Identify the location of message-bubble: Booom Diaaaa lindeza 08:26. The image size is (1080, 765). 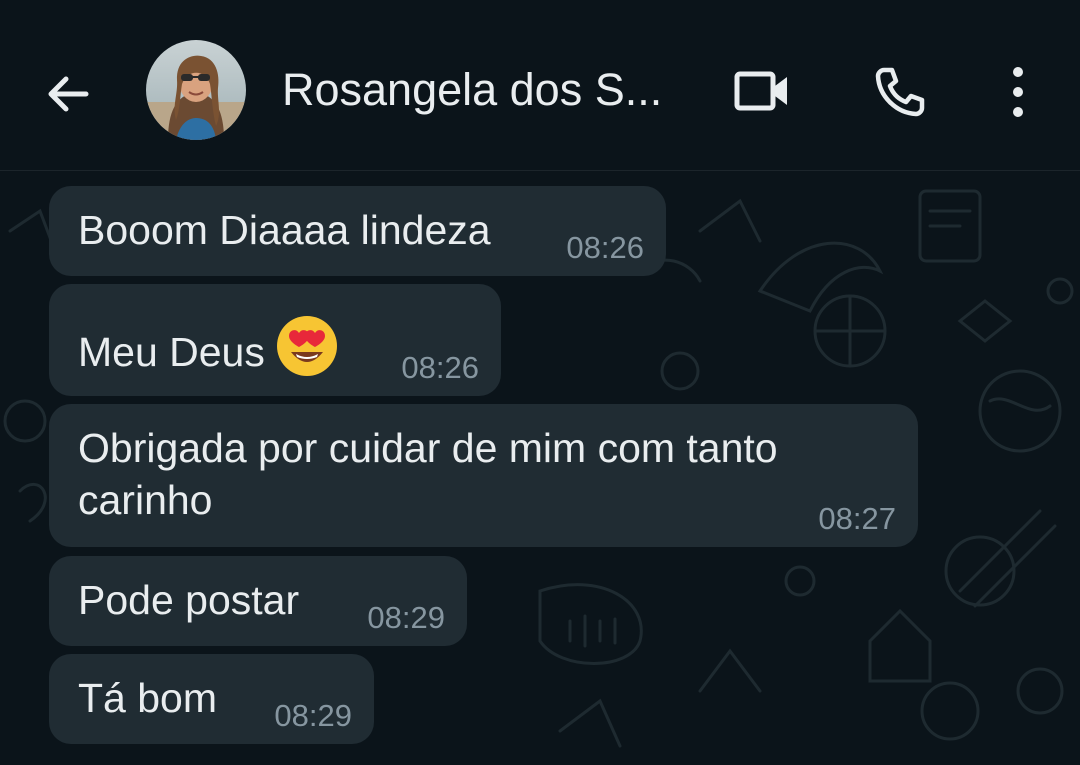
(357, 231).